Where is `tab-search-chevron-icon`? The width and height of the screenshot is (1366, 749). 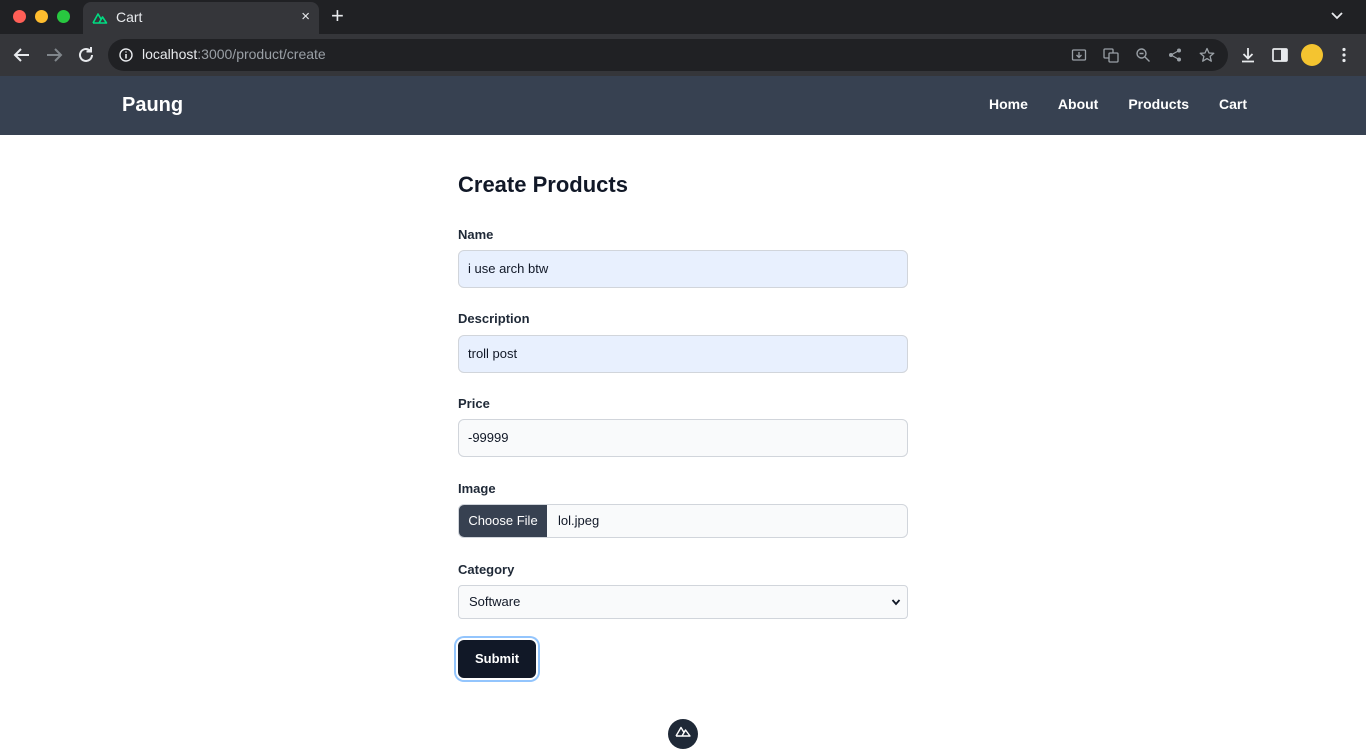
tab-search-chevron-icon is located at coordinates (1337, 15).